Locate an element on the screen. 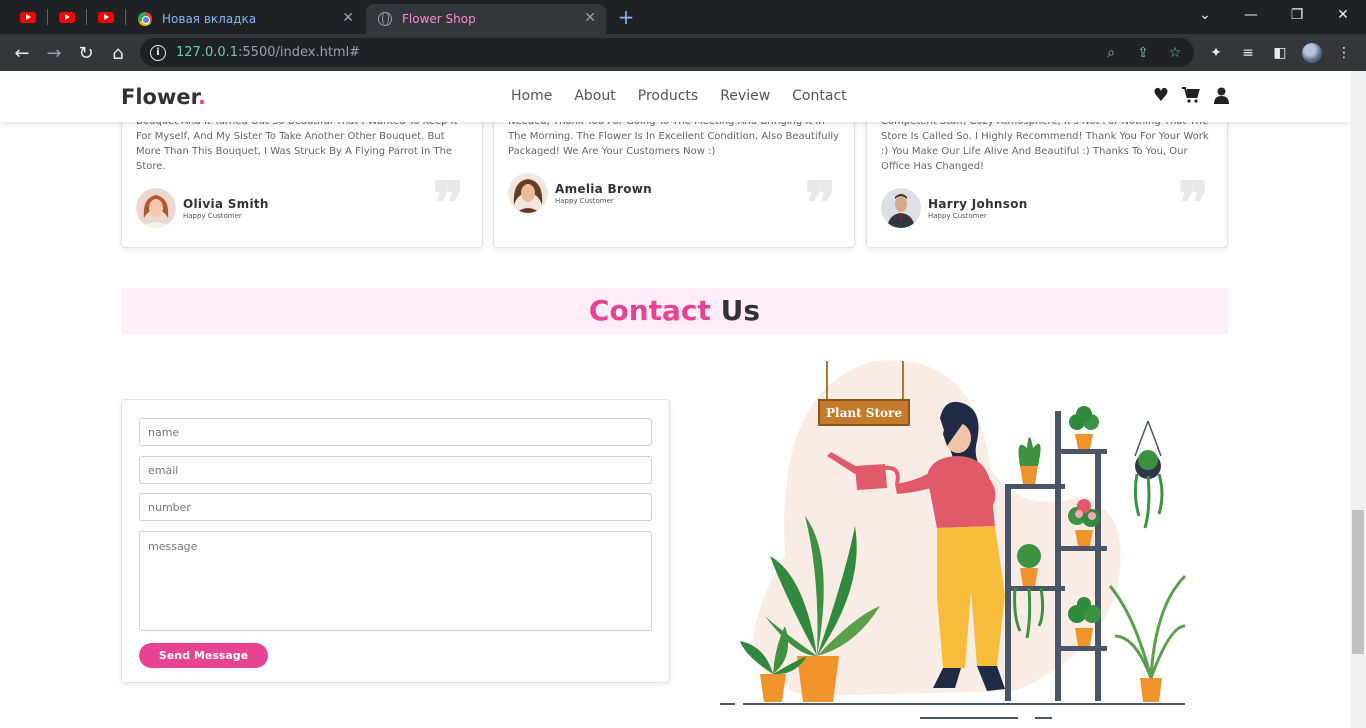  forward-button: → is located at coordinates (54, 53).